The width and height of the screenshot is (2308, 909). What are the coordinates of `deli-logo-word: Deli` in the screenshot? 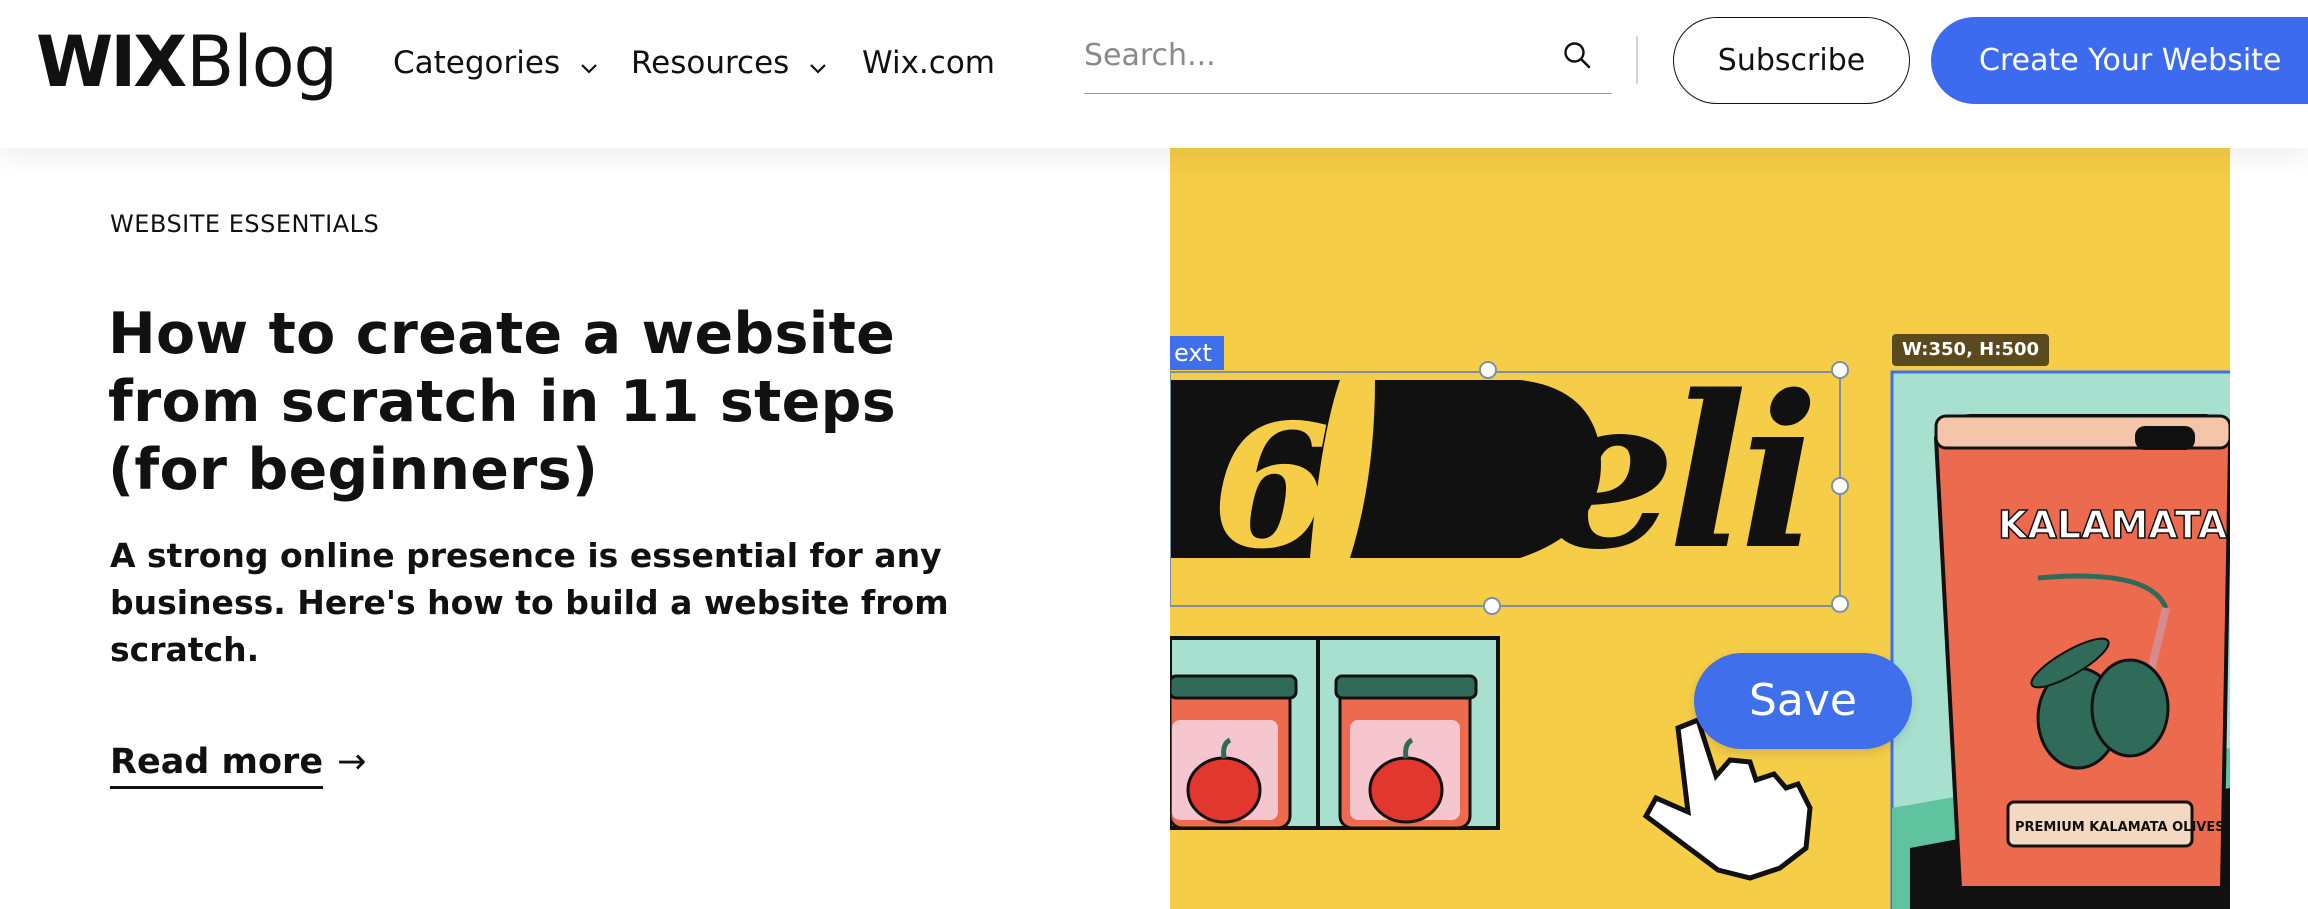 It's located at (1587, 472).